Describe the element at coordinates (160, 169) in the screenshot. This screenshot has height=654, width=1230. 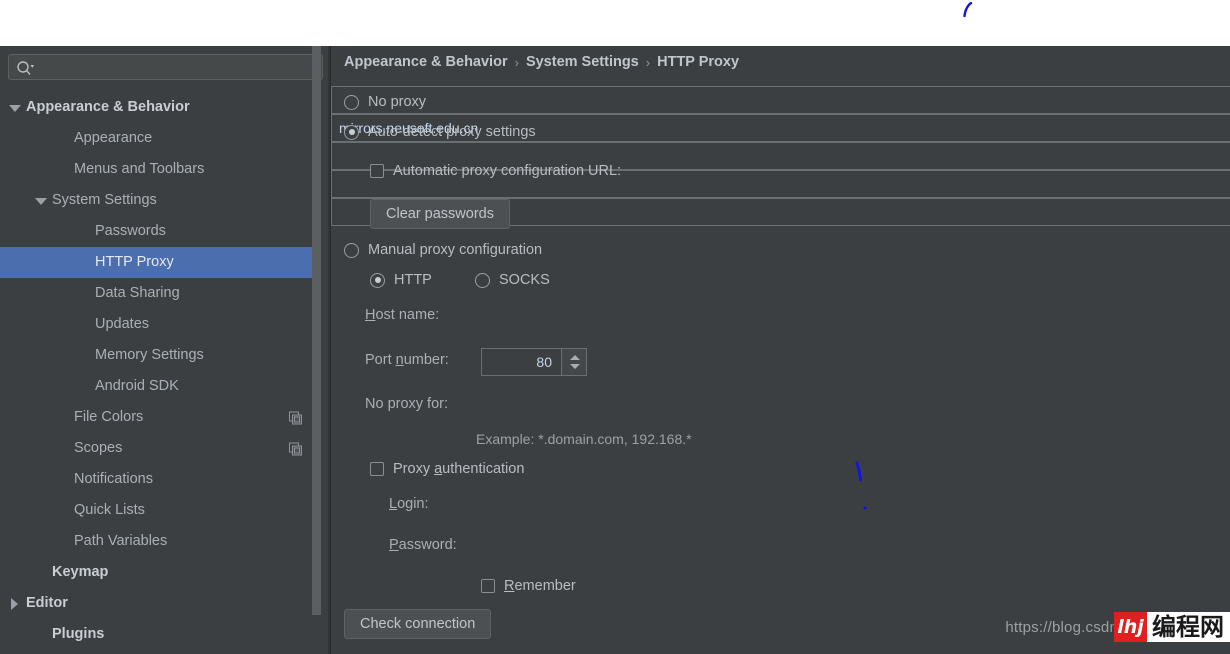
I see `sidebar-item-menus-and-toolbars: Menus and Toolbars` at that location.